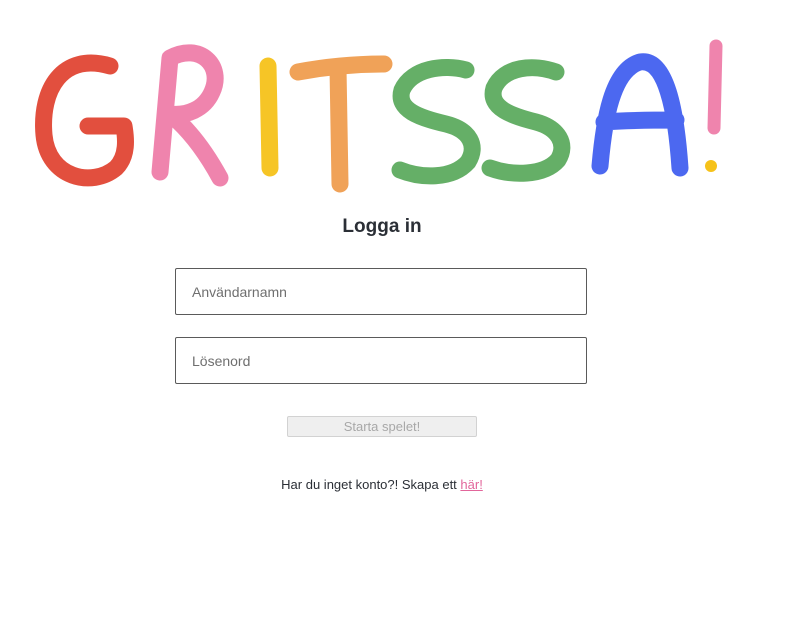 The image size is (808, 643). I want to click on logo-letter-r, so click(190, 115).